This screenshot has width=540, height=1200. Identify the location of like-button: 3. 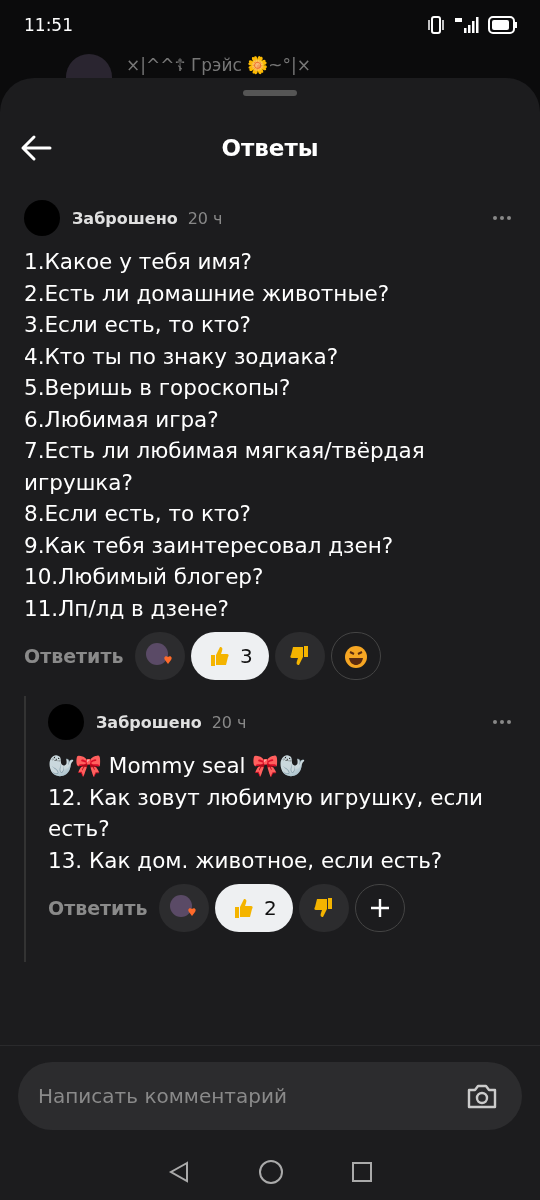
(230, 656).